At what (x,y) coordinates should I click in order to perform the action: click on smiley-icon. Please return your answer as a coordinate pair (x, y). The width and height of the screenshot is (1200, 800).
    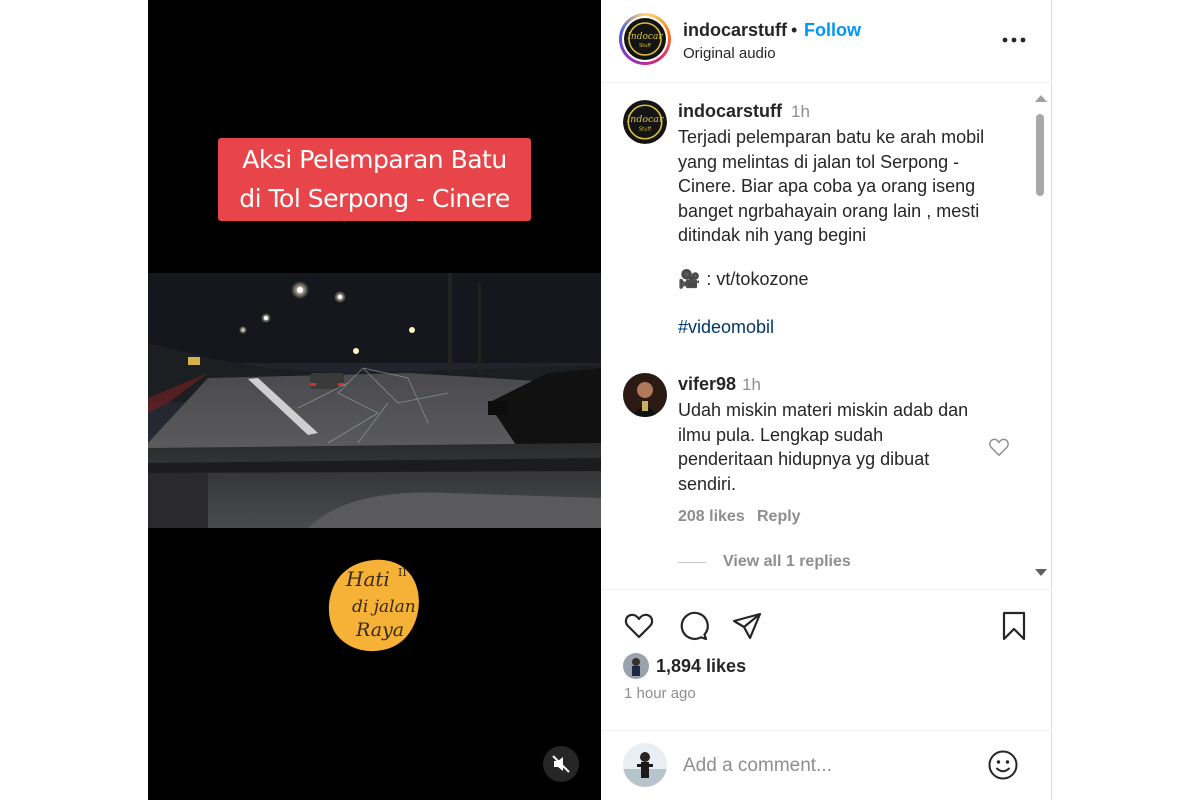
    Looking at the image, I should click on (1003, 765).